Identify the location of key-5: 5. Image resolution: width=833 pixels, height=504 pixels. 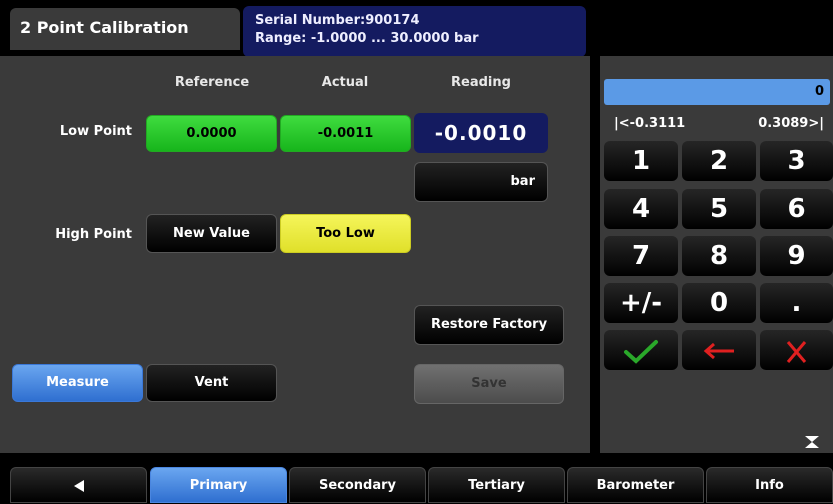
(719, 209).